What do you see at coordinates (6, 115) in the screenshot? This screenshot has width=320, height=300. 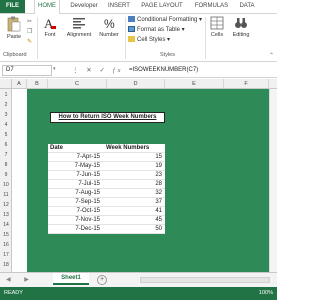 I see `row-header-3: 3` at bounding box center [6, 115].